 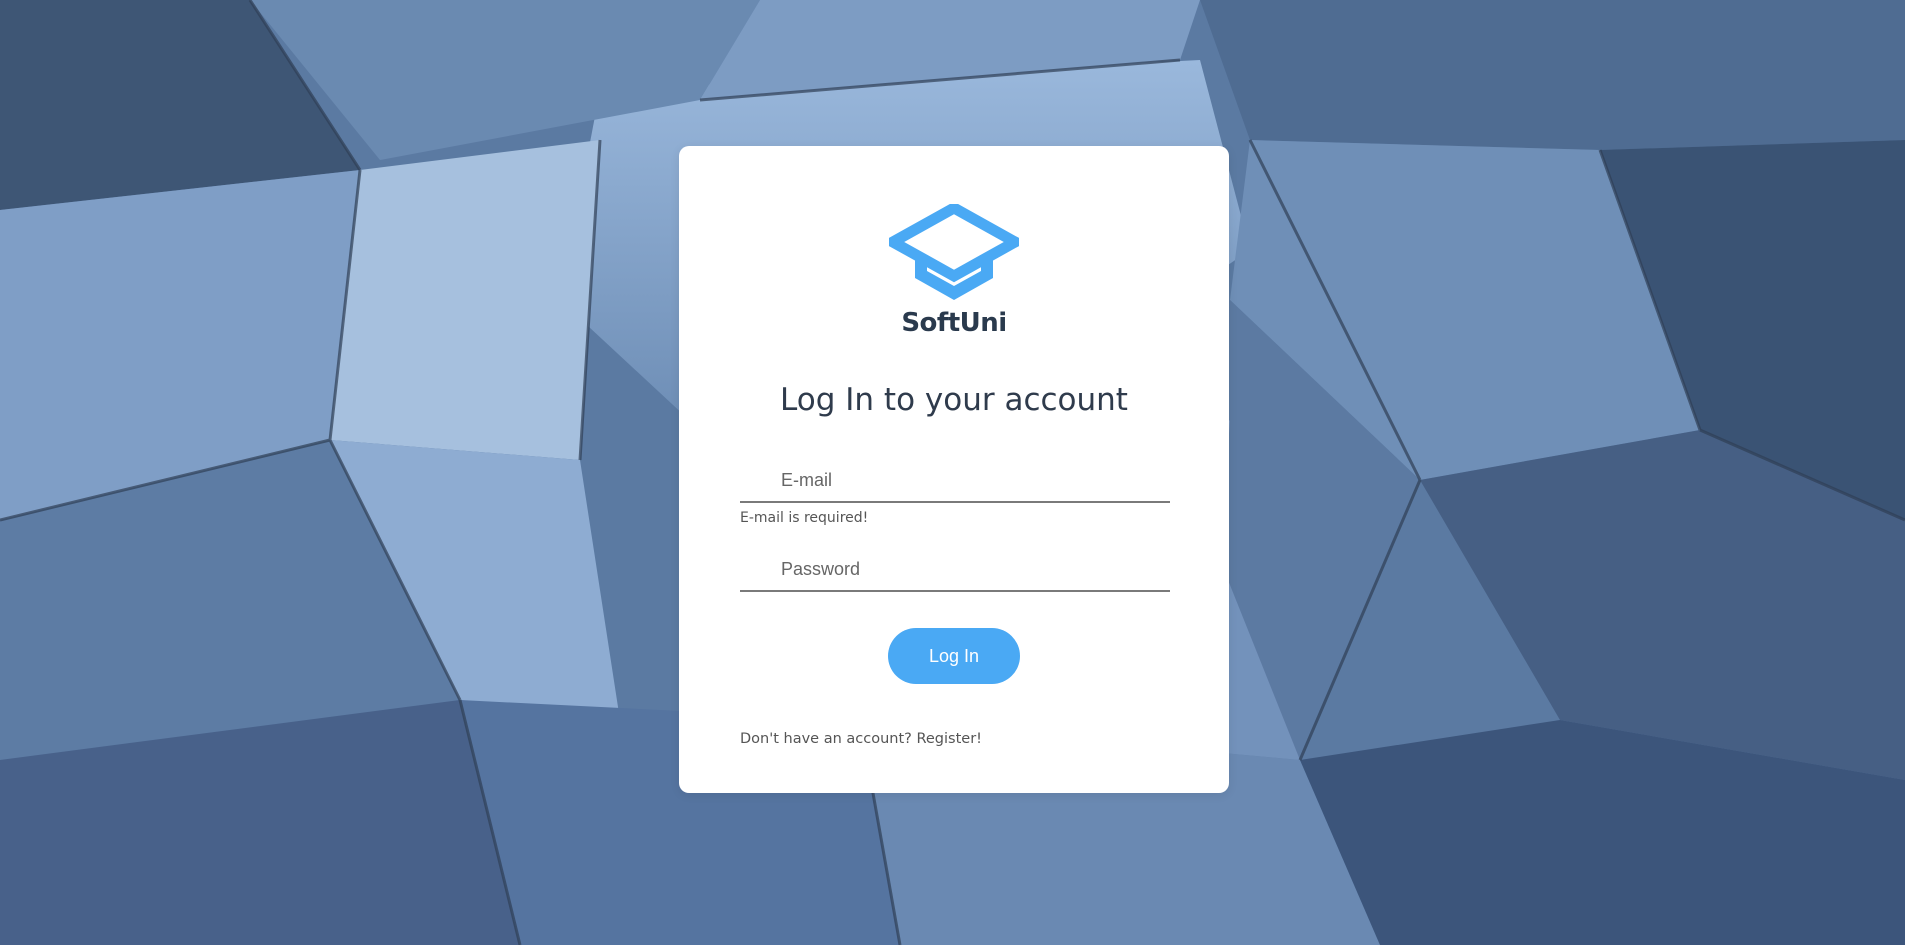 I want to click on email-field-wrapper, so click(x=955, y=481).